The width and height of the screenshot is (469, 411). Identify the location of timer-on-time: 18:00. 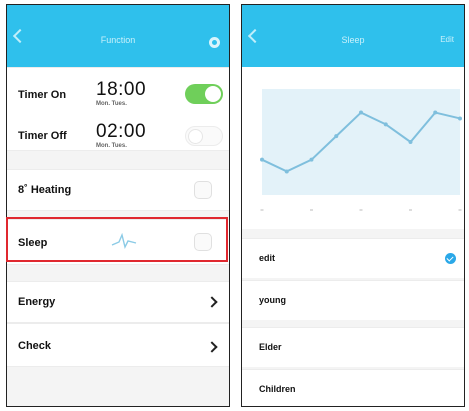
(121, 90).